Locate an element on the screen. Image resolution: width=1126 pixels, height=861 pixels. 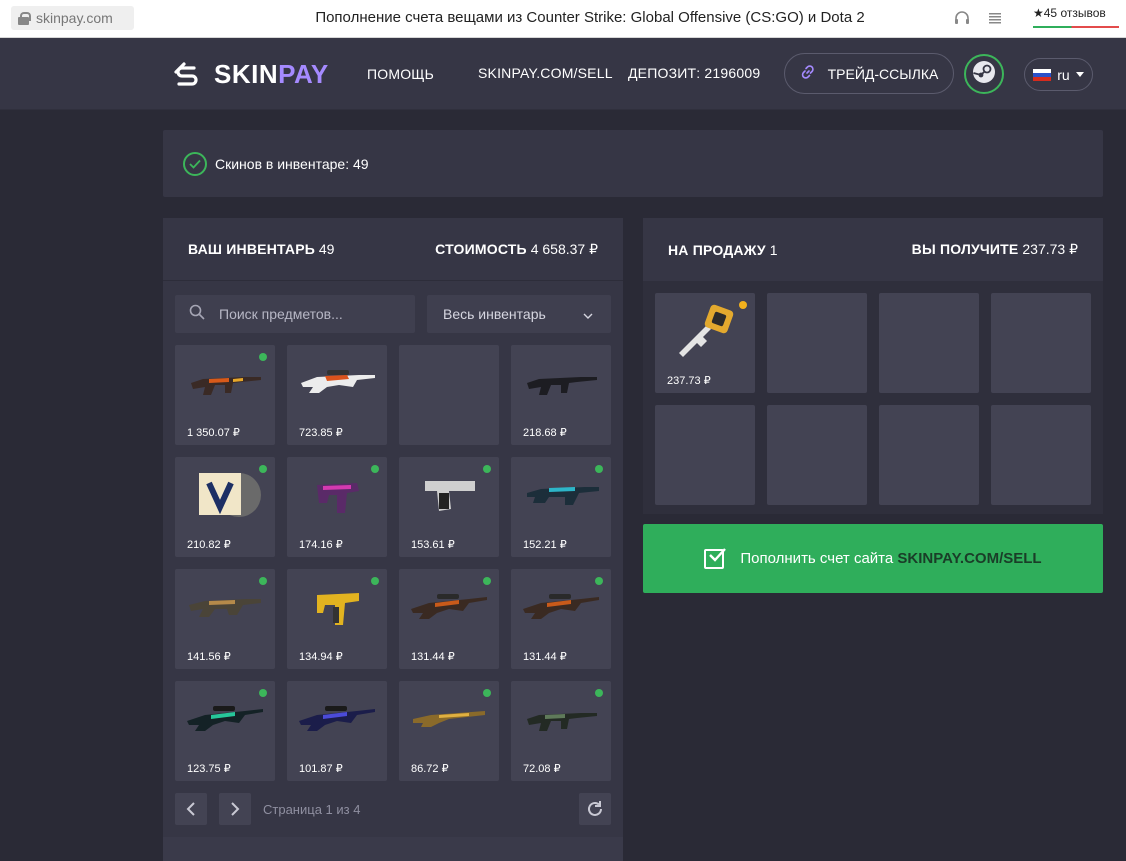
item-card: 134.94 ₽ is located at coordinates (337, 619).